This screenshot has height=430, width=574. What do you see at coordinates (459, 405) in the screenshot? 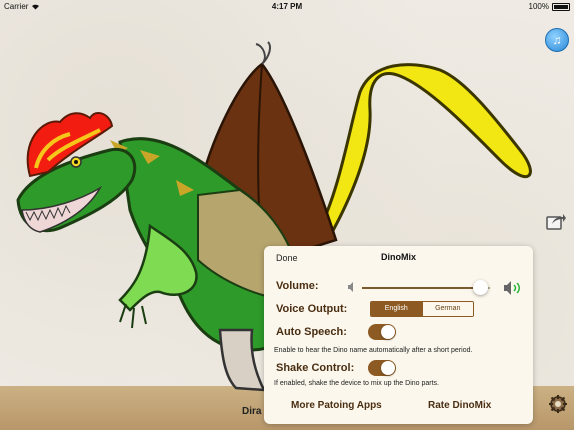
I see `rate-app-link: Rate DinoMix` at bounding box center [459, 405].